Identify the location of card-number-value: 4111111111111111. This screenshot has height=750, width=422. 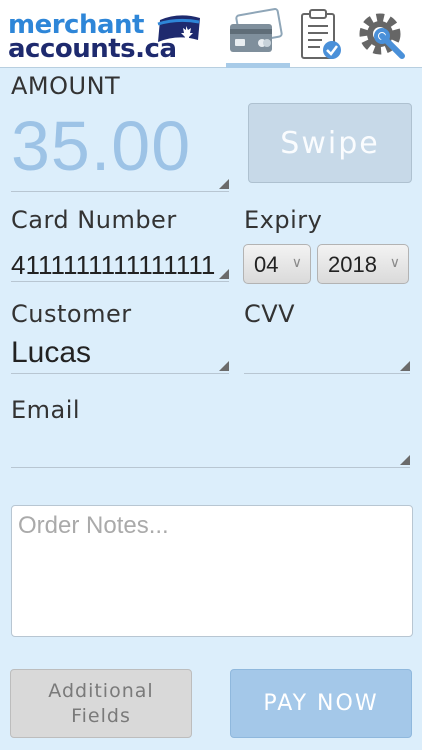
(113, 265).